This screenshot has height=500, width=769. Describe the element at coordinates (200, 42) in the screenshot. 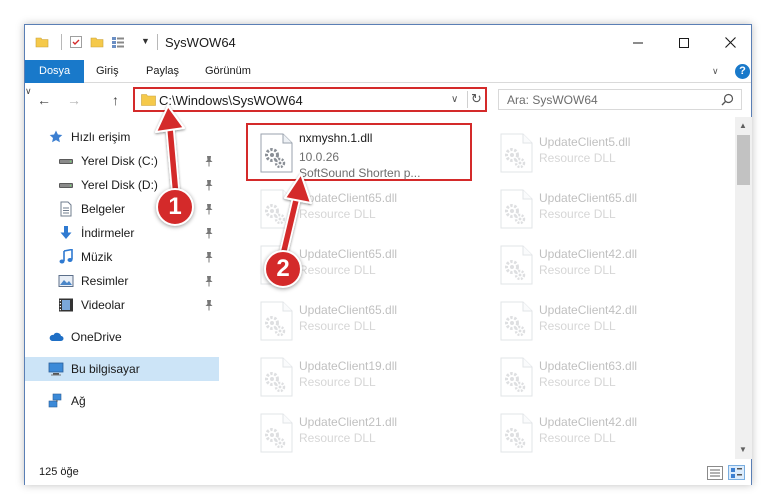

I see `window-title: SysWOW64` at that location.